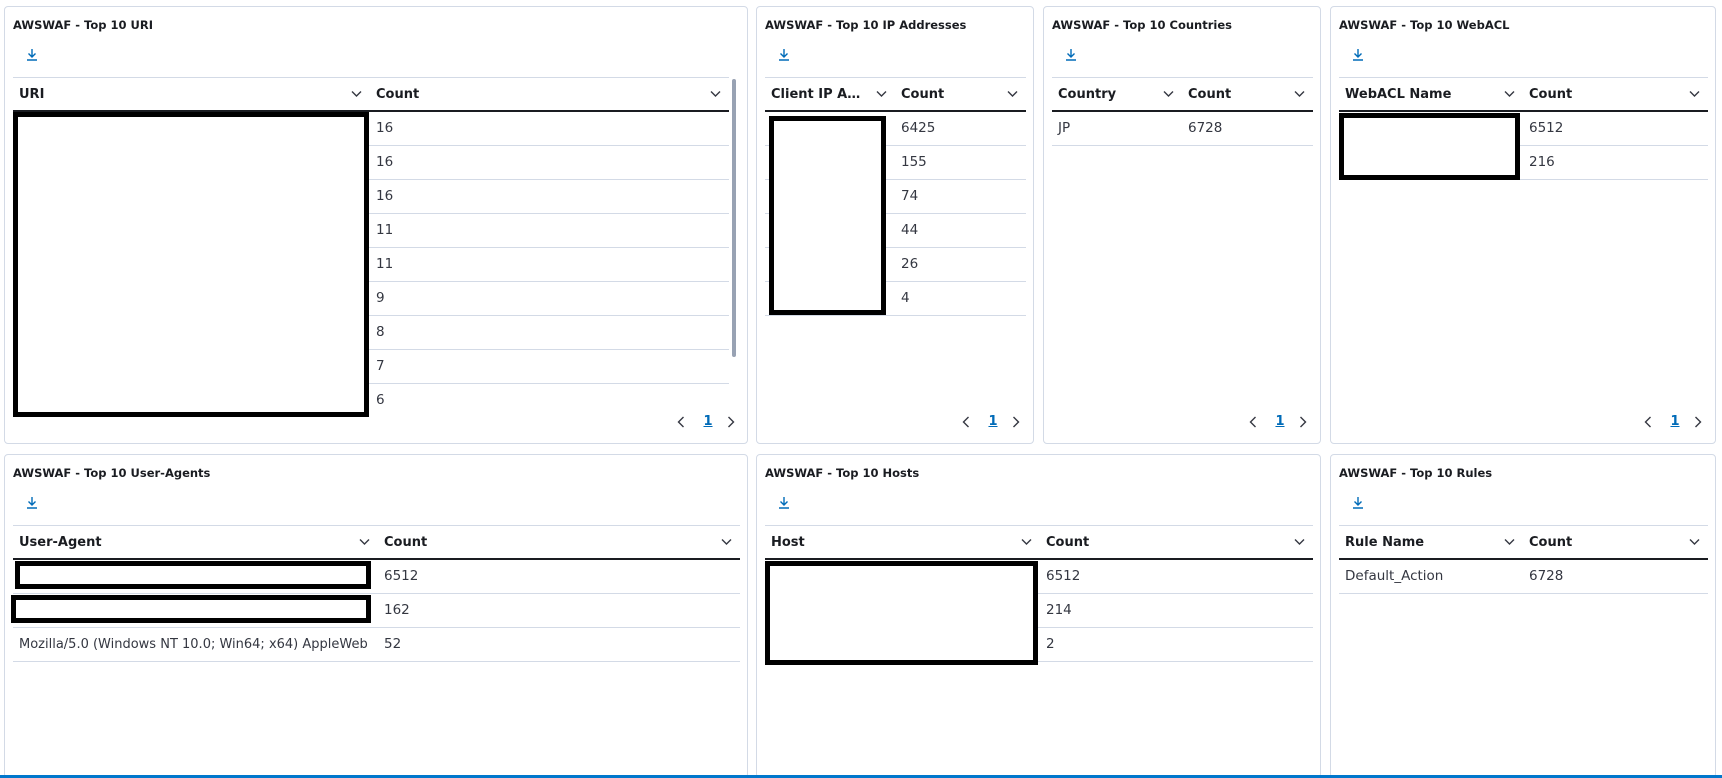 The height and width of the screenshot is (778, 1722). I want to click on table-header: WebACL Name Count, so click(1523, 94).